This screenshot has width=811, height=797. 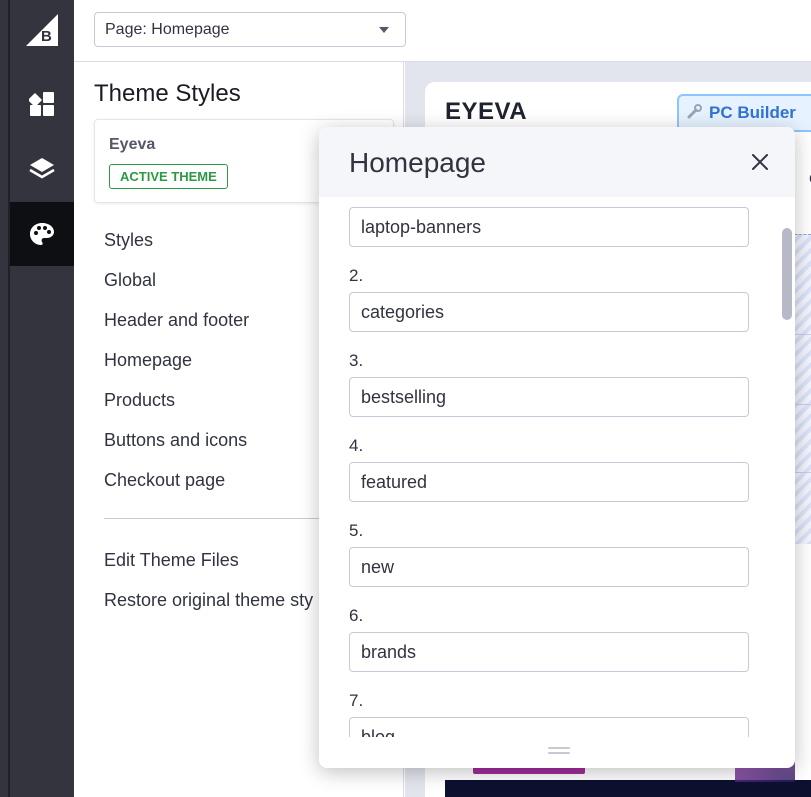 What do you see at coordinates (132, 144) in the screenshot?
I see `theme-name: Eyeva` at bounding box center [132, 144].